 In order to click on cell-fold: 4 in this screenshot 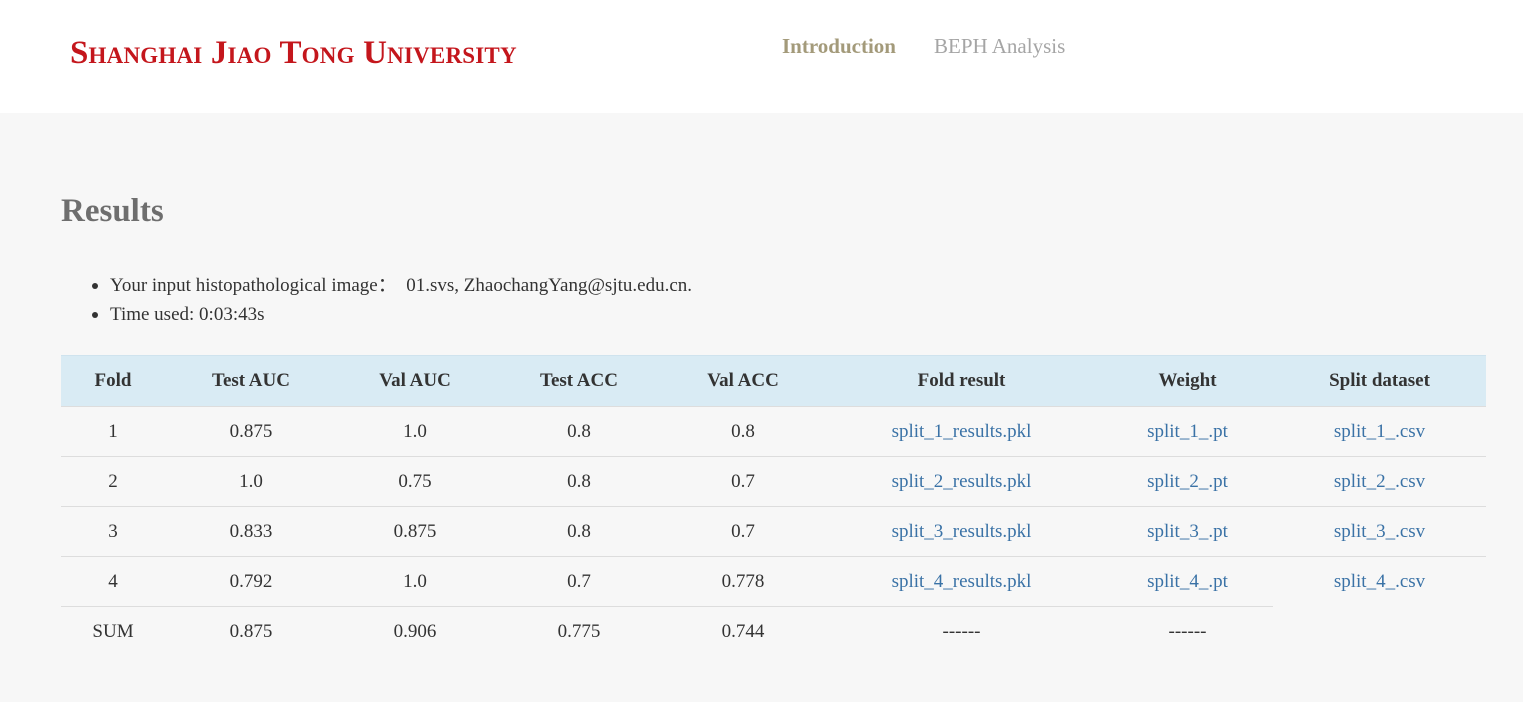, I will do `click(113, 581)`.